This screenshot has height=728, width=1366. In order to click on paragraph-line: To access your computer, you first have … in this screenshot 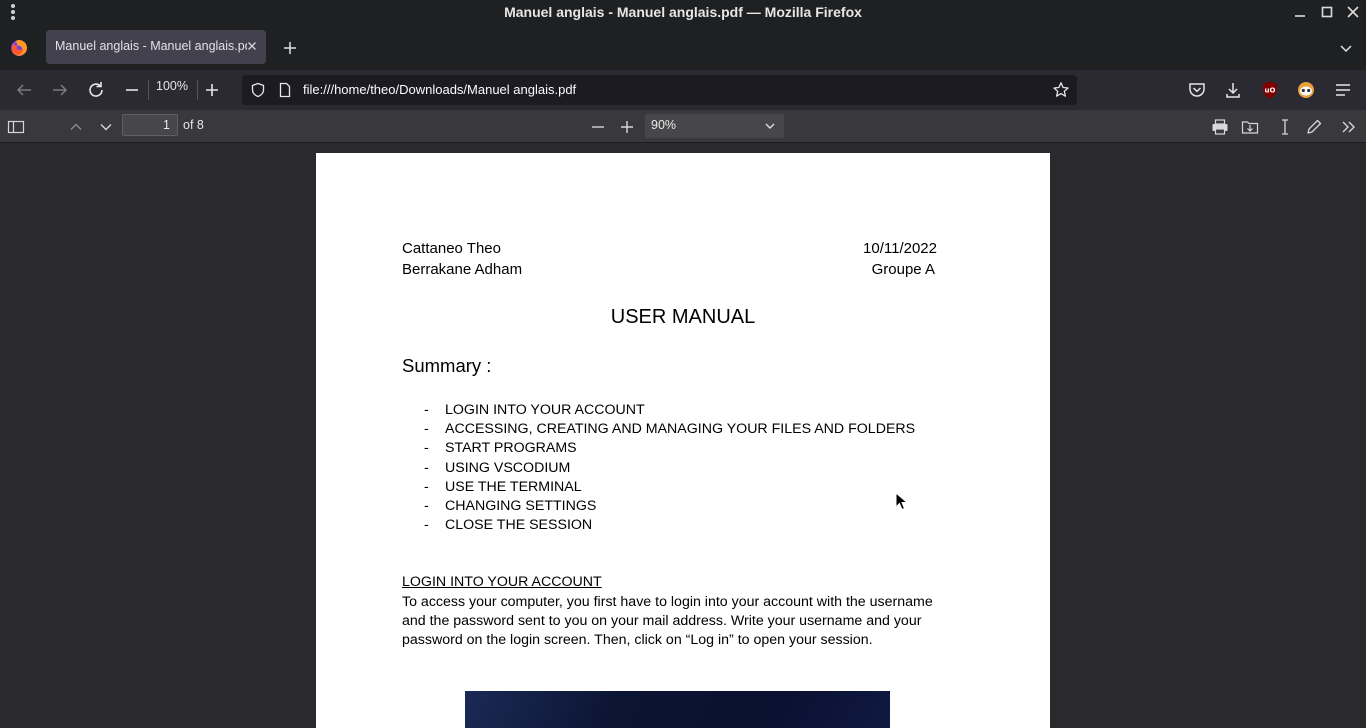, I will do `click(667, 602)`.